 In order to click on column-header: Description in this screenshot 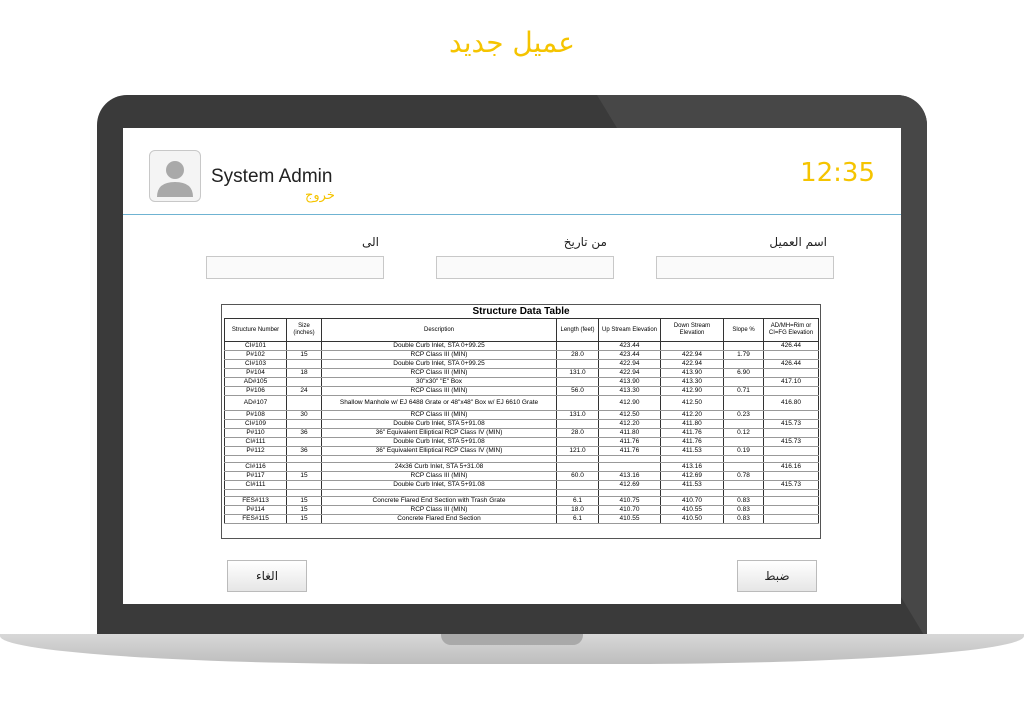, I will do `click(439, 330)`.